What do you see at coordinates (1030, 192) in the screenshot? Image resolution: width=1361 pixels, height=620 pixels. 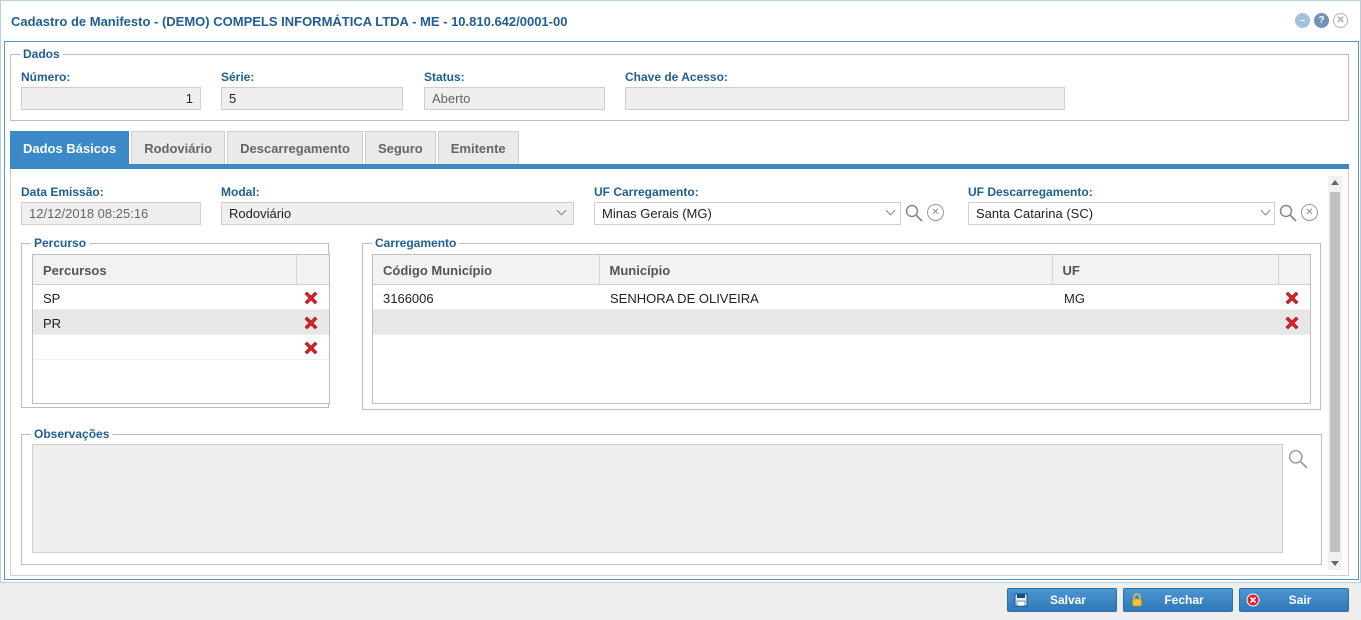 I see `uf-descarregamento-label: UF Descarregamento:` at bounding box center [1030, 192].